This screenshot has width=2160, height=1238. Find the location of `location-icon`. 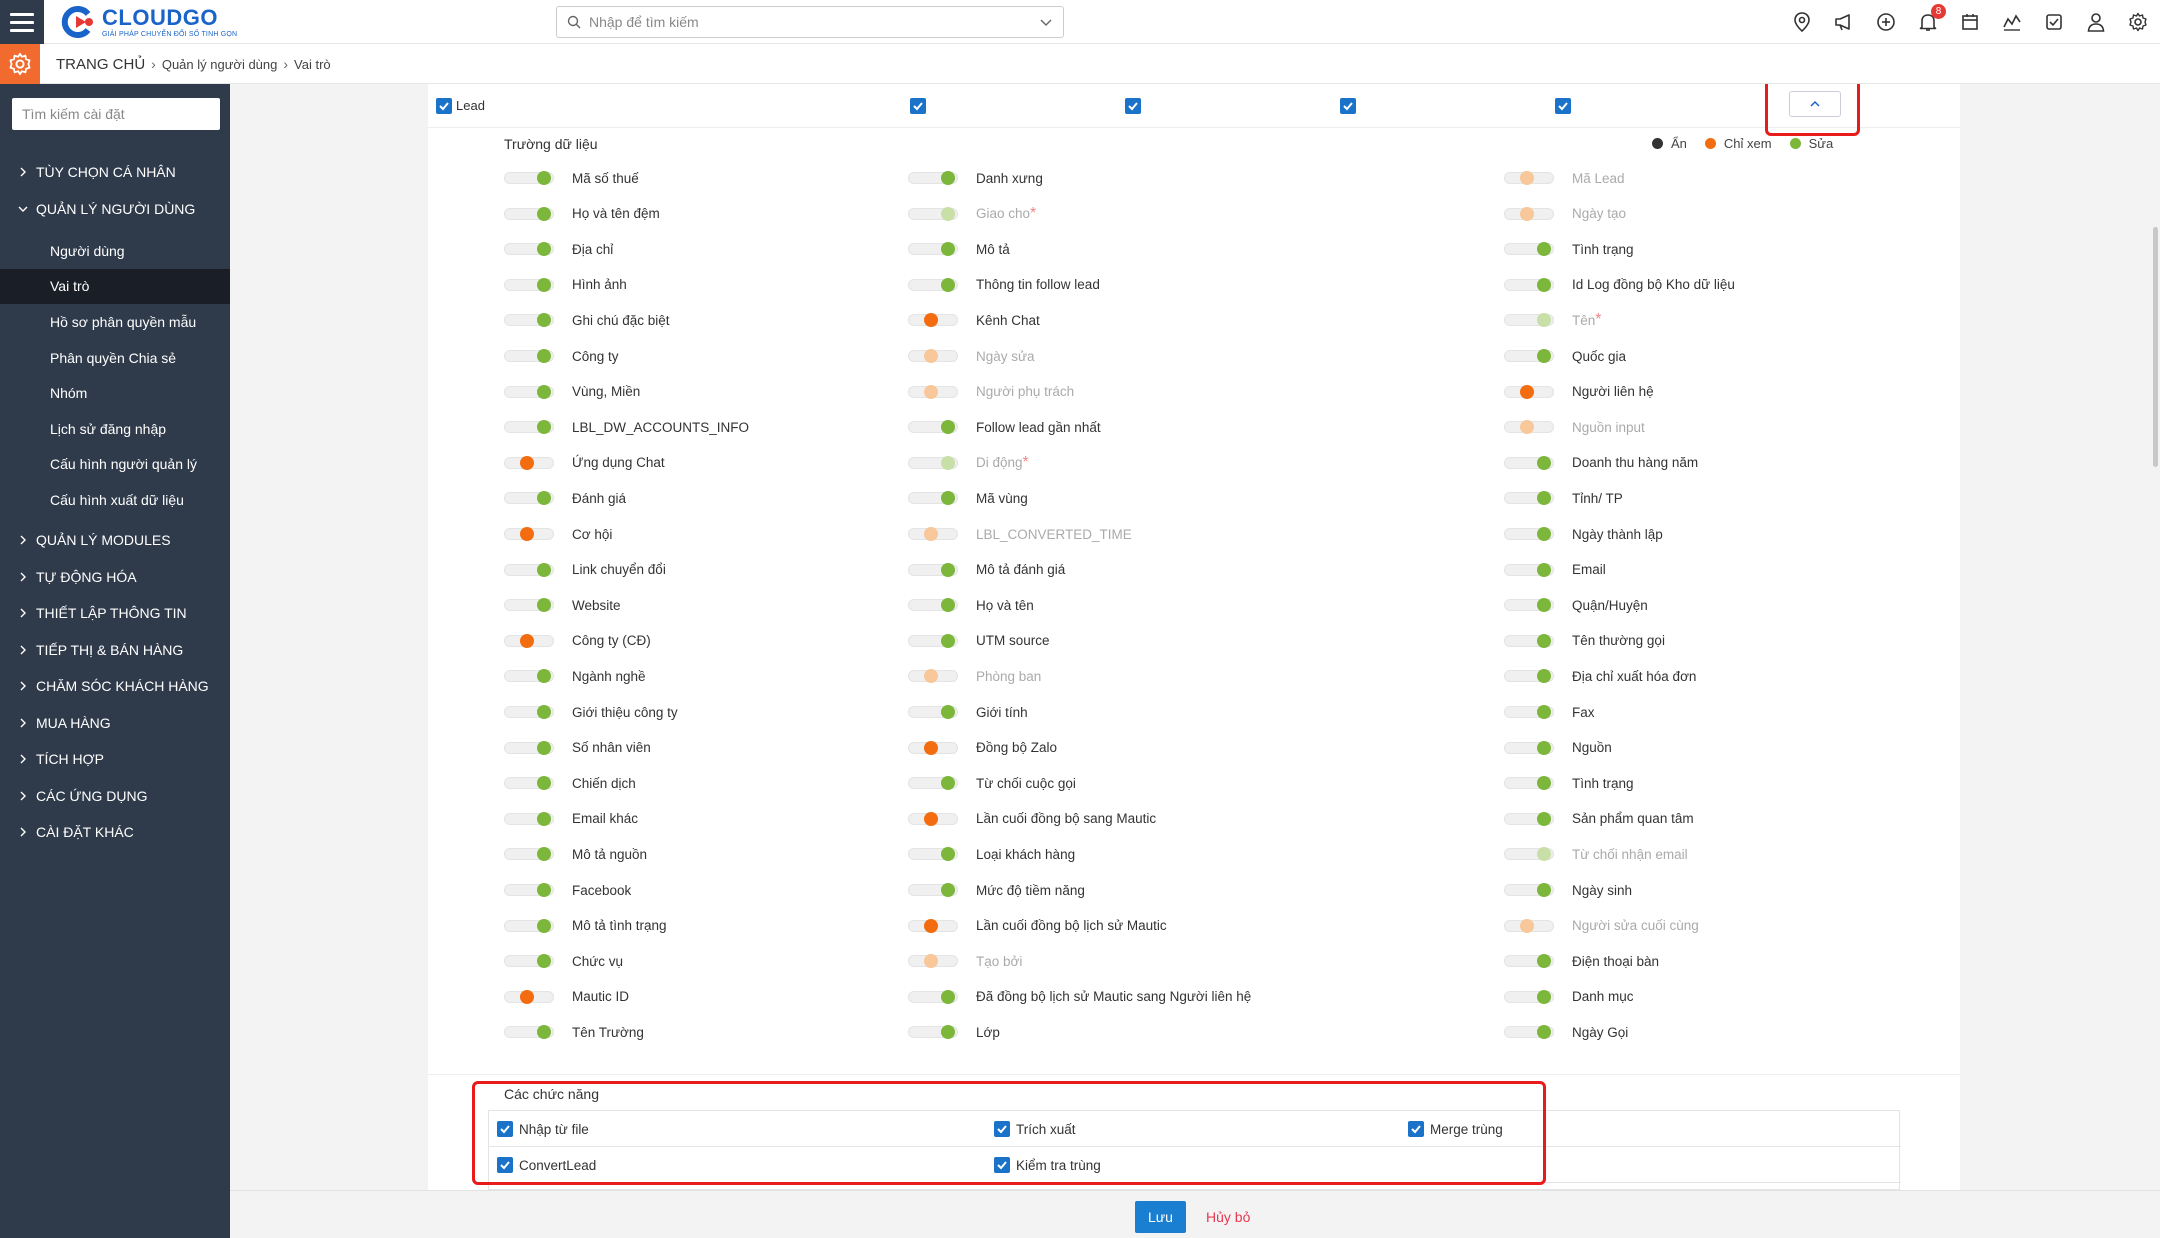

location-icon is located at coordinates (1802, 22).